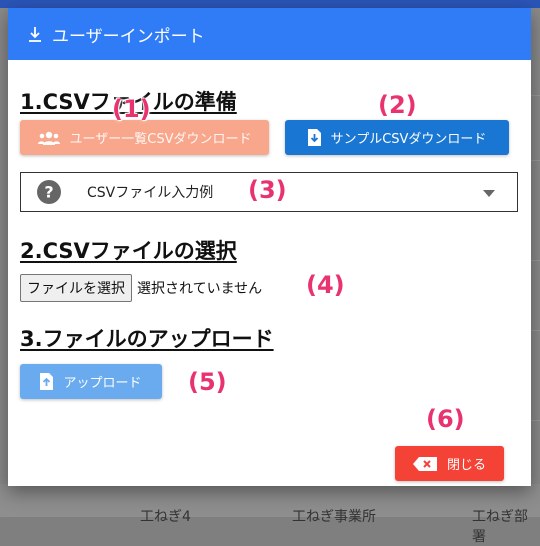  I want to click on upload-button: アップロード, so click(91, 381).